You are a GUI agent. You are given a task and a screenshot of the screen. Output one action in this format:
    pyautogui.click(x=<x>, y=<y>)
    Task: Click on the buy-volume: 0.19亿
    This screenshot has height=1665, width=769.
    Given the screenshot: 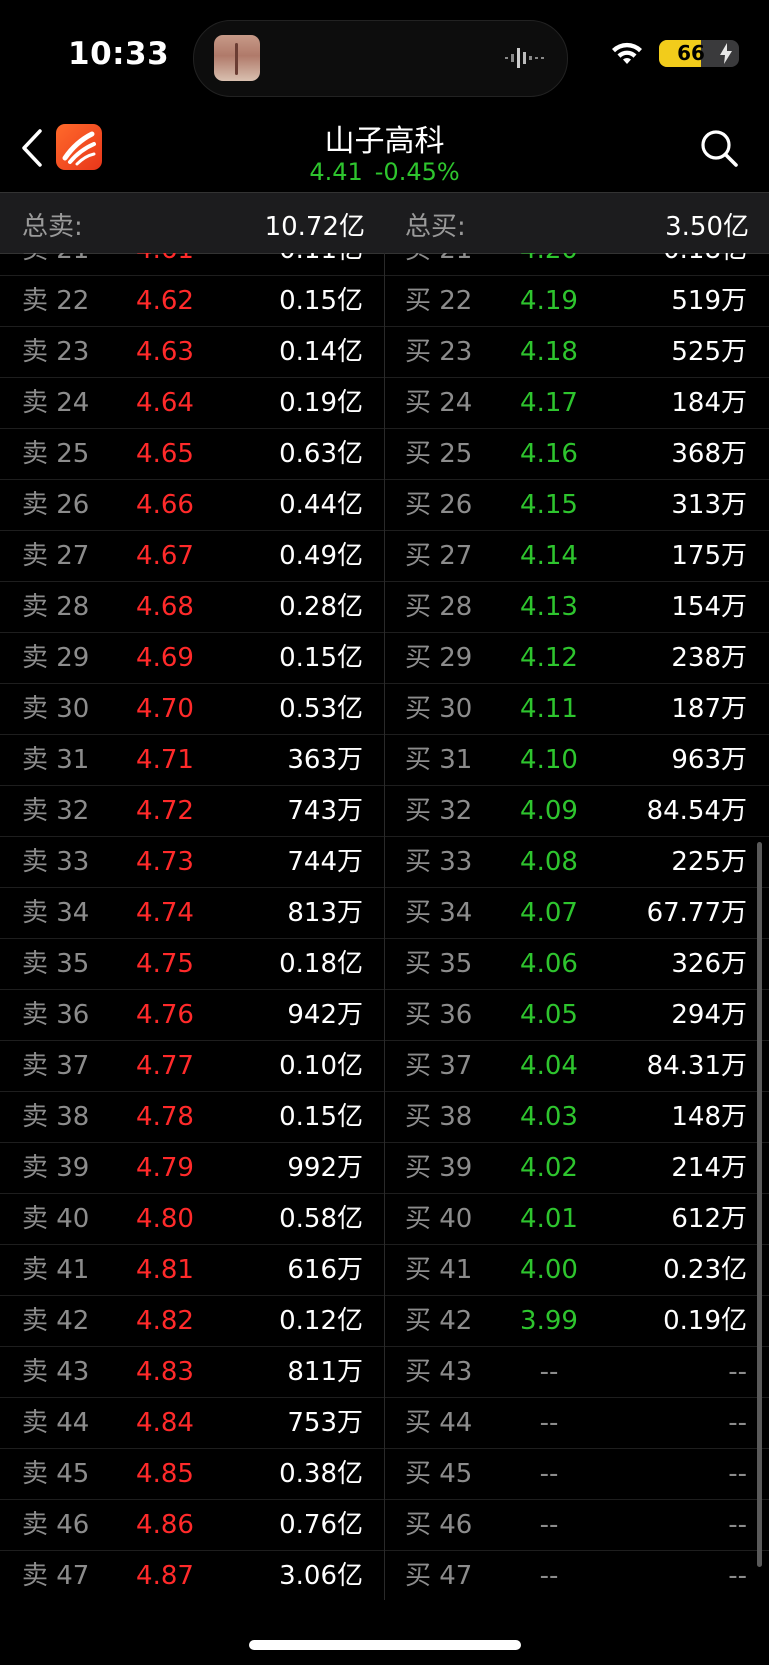 What is the action you would take?
    pyautogui.click(x=705, y=1321)
    